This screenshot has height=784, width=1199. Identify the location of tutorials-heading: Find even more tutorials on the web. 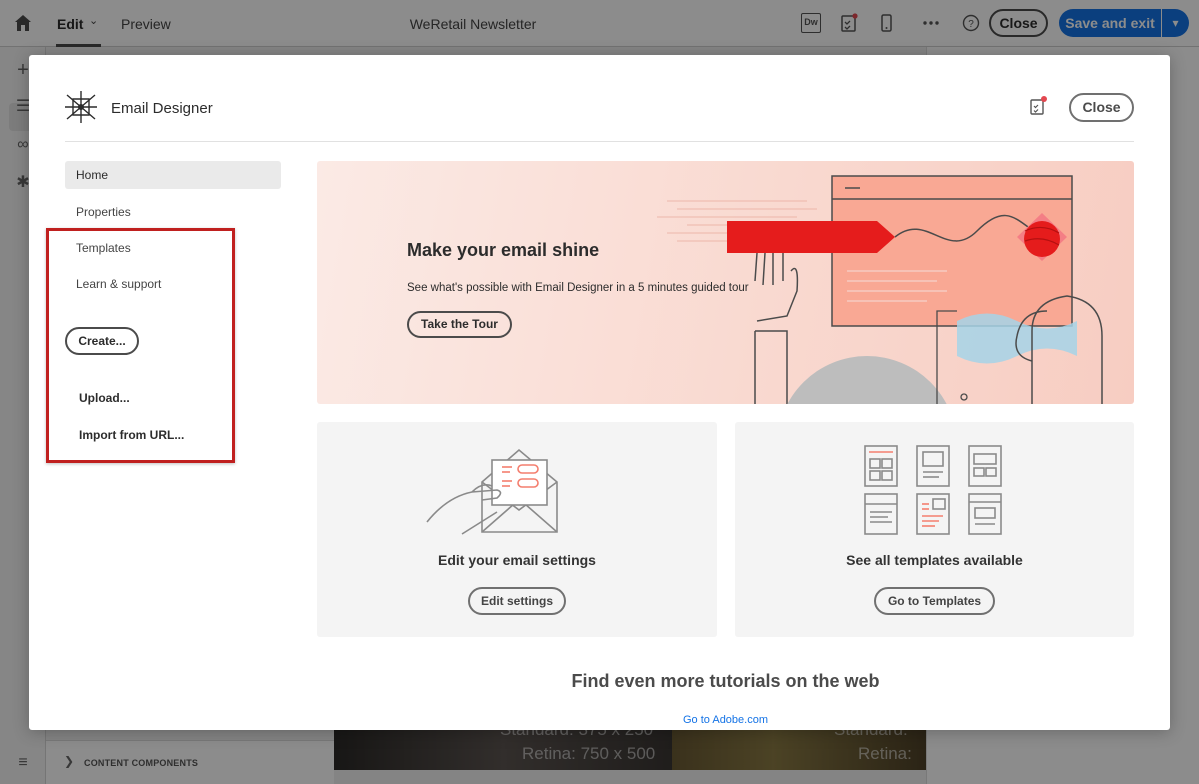
(725, 681).